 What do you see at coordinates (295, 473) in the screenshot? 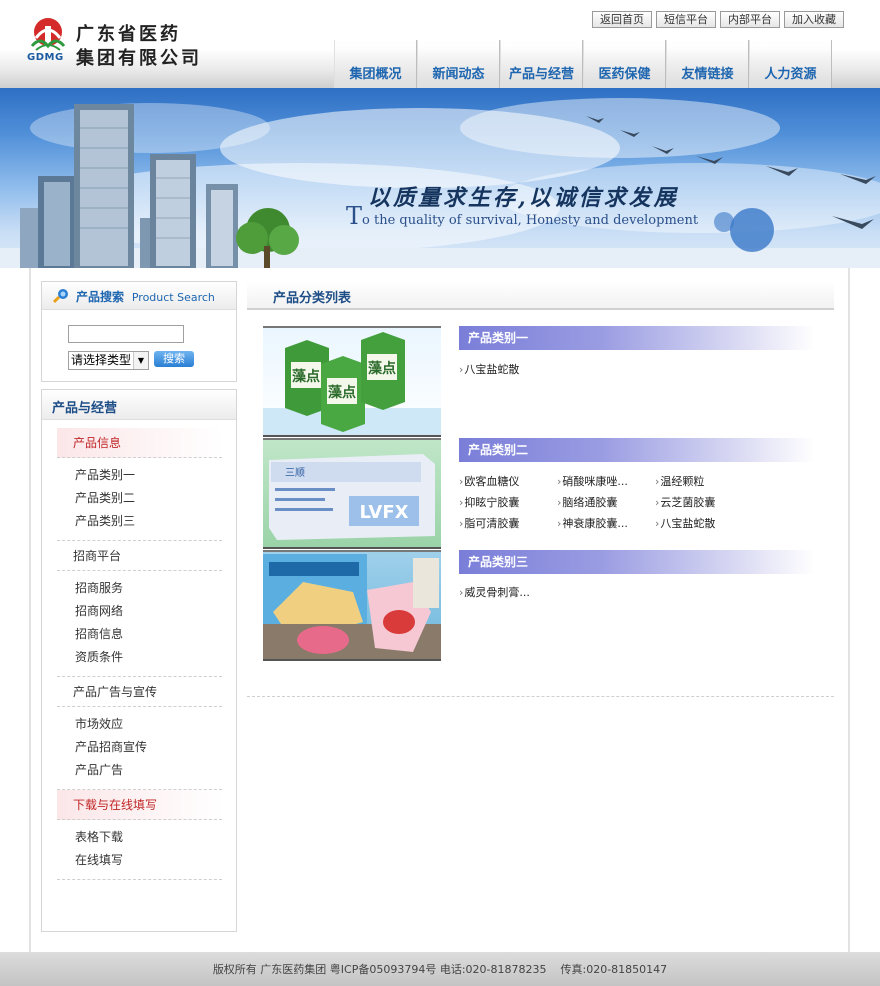
I see `category-2-brand-label: 三顺` at bounding box center [295, 473].